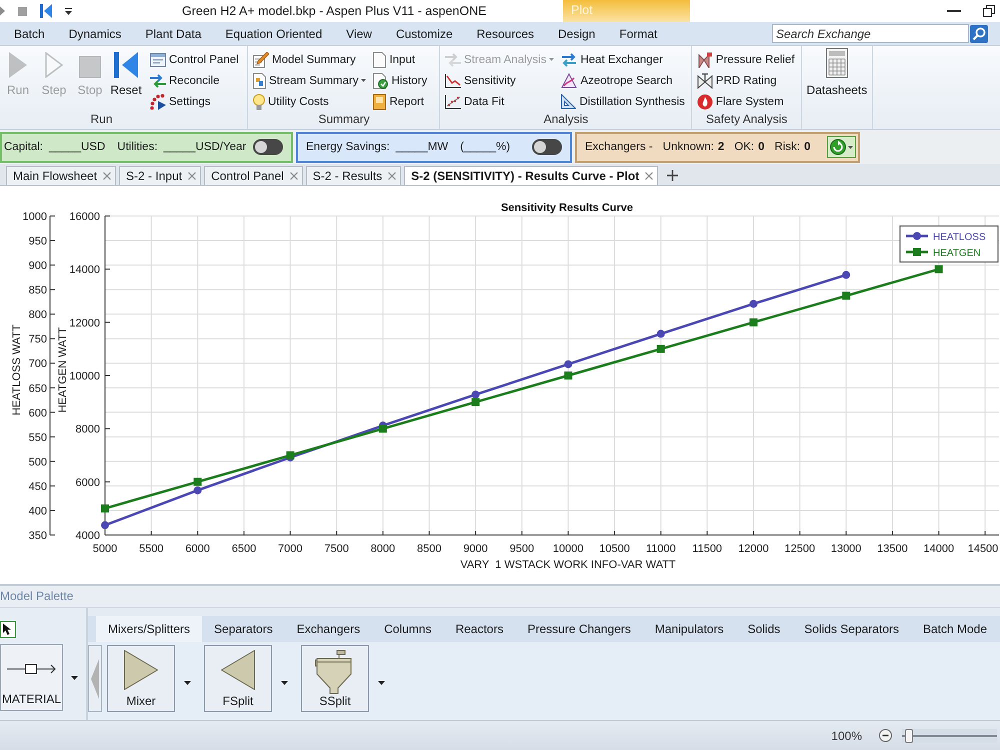 This screenshot has width=1000, height=750. I want to click on category-tab: Columns, so click(408, 629).